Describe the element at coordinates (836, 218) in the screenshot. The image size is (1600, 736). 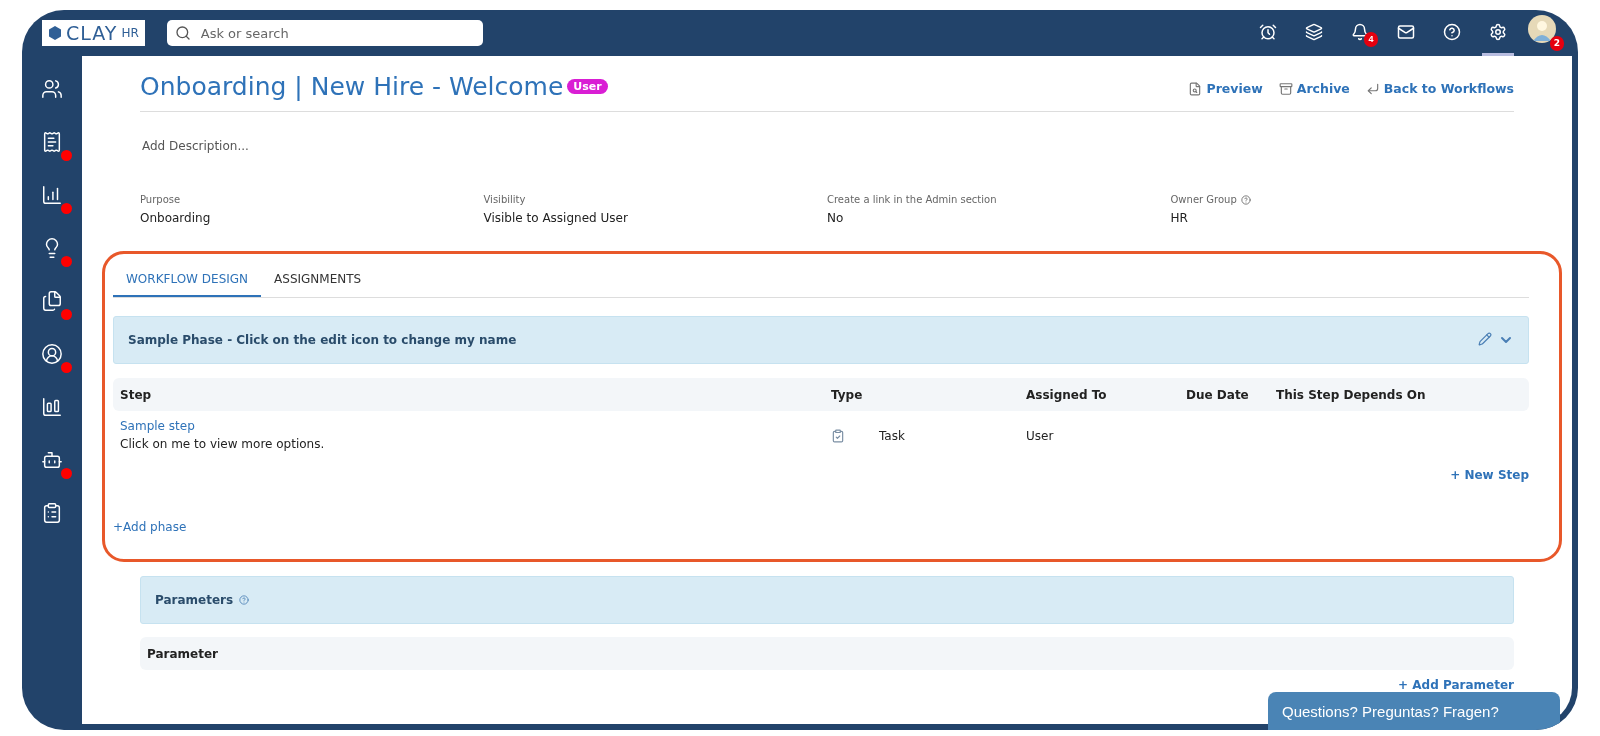
I see `field-value: No` at that location.